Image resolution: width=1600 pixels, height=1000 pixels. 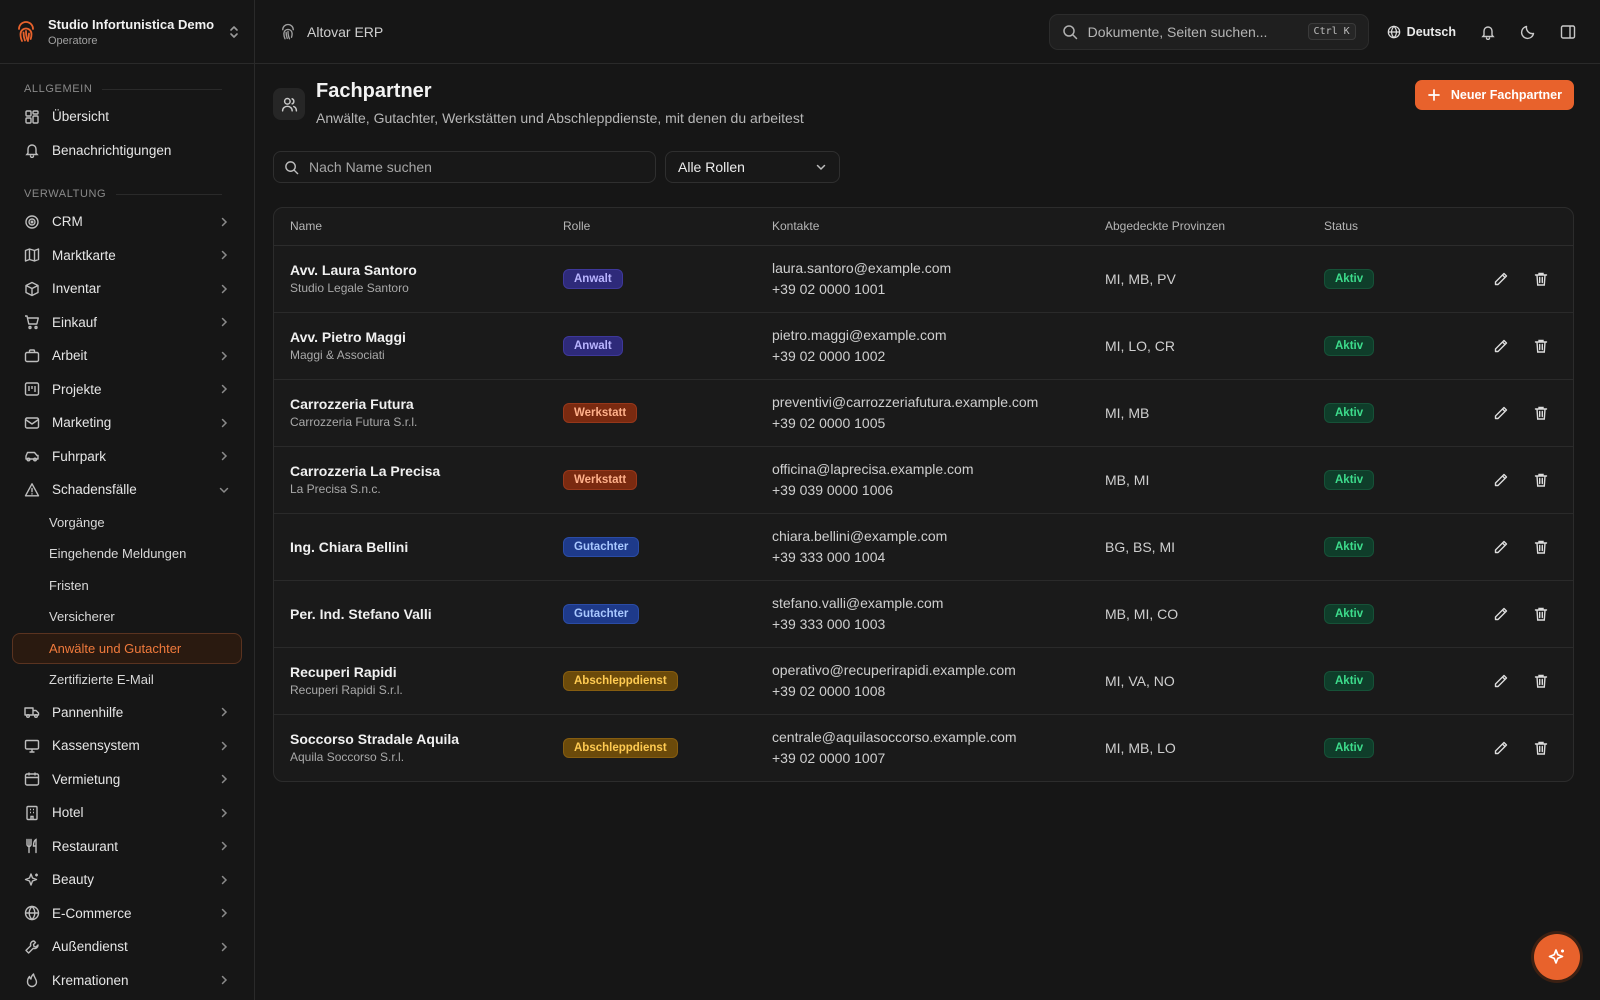 I want to click on provinces-text: MB, MI, CO, so click(x=1142, y=613).